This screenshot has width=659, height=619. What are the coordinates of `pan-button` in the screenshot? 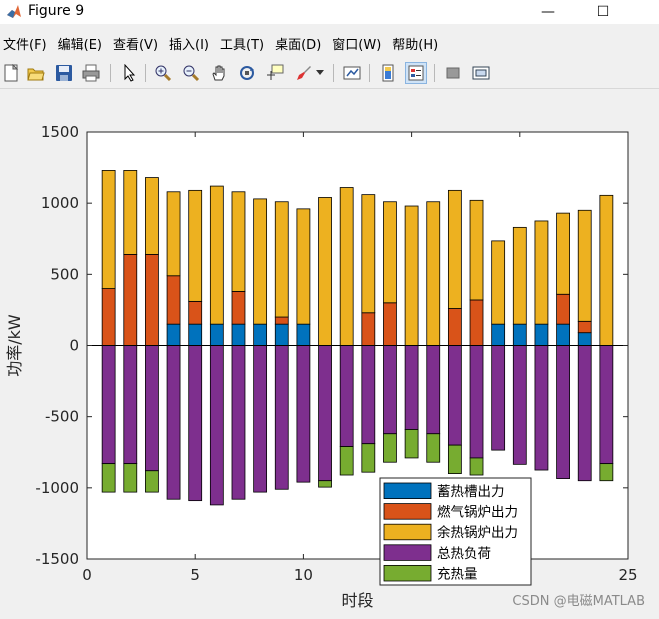 It's located at (219, 73).